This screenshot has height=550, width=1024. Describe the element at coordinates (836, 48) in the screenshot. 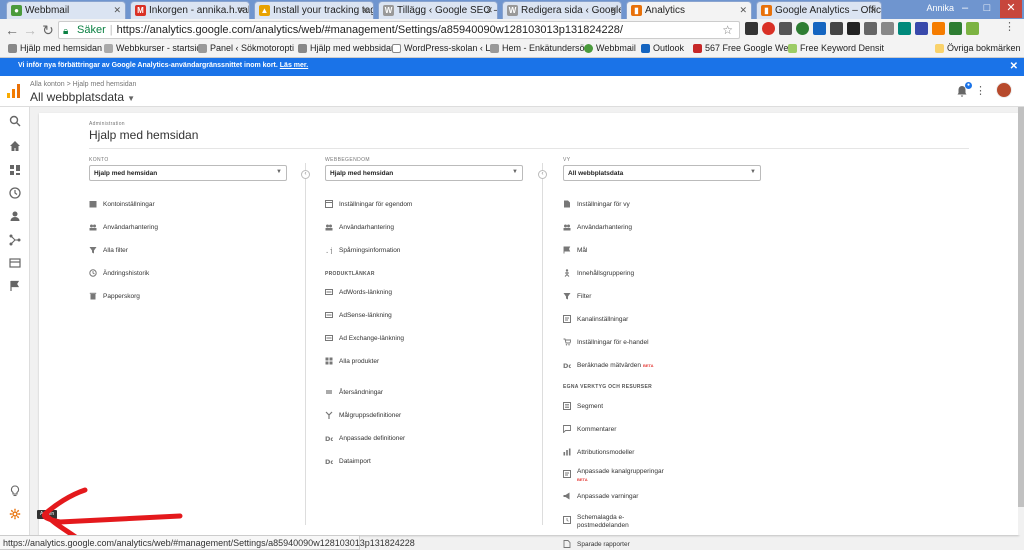

I see `bookmark-item: Free Keyword Densit` at that location.